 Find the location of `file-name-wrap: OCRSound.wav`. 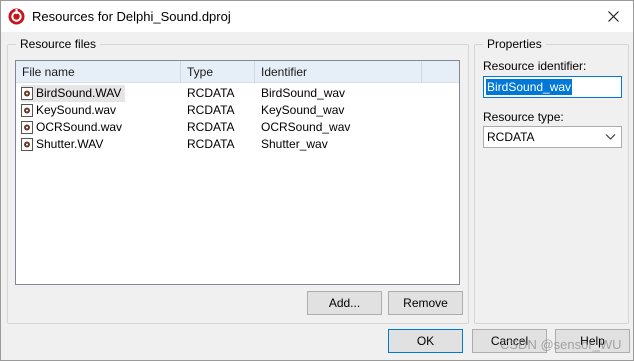

file-name-wrap: OCRSound.wav is located at coordinates (73, 127).